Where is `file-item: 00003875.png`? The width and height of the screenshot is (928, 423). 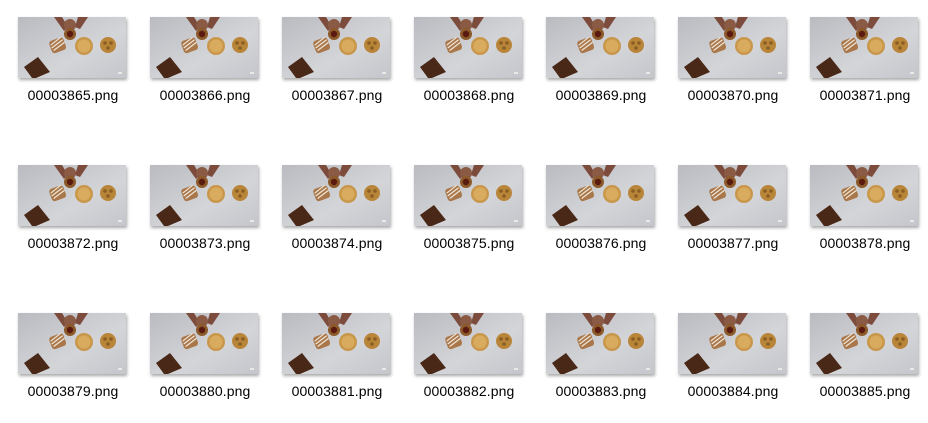 file-item: 00003875.png is located at coordinates (460, 203).